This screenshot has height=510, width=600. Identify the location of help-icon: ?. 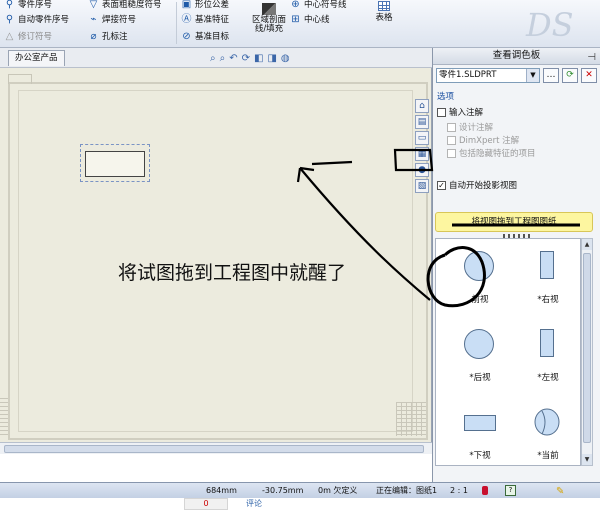
(510, 490).